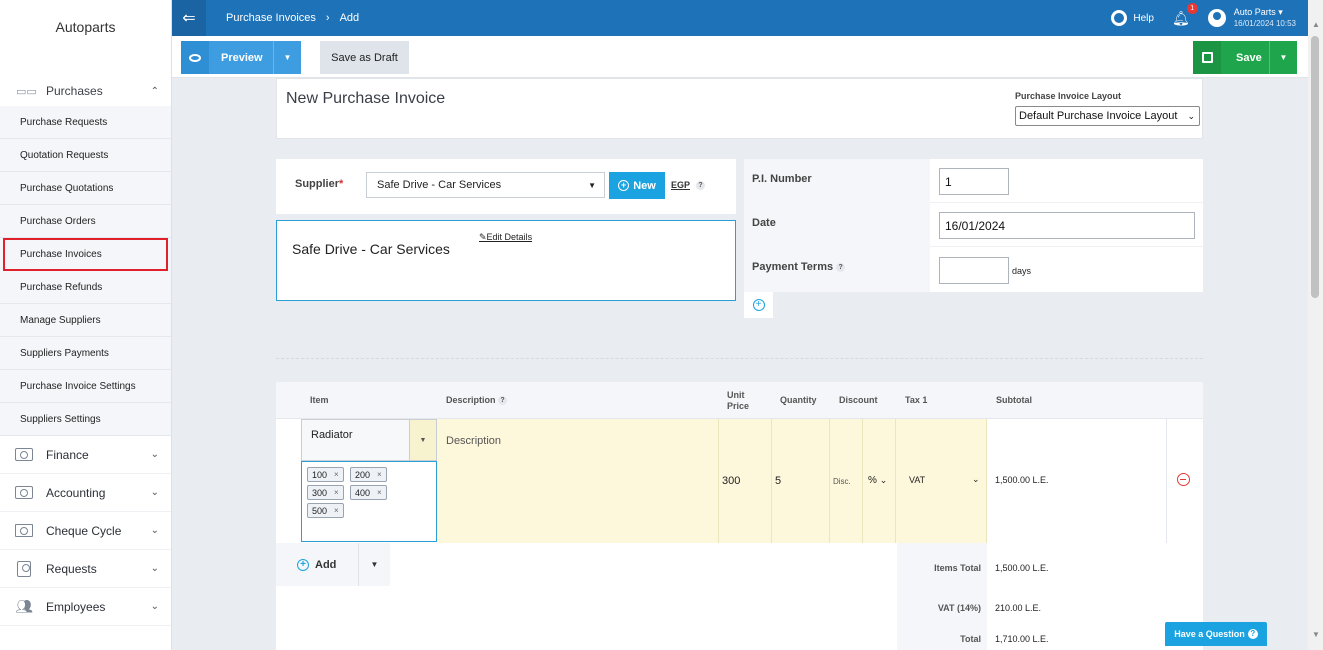 The height and width of the screenshot is (650, 1323). I want to click on tag-chip: 100 ×, so click(325, 474).